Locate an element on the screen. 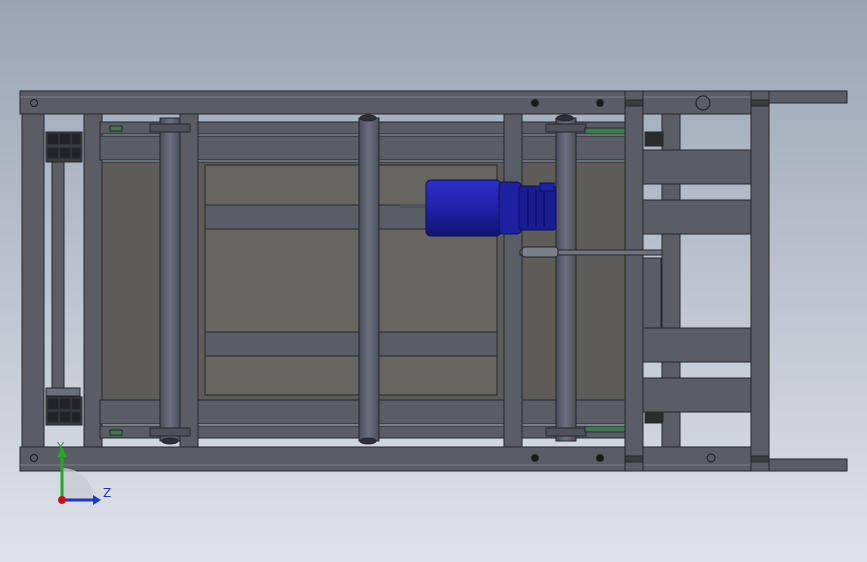  left-inner-post is located at coordinates (93, 280).